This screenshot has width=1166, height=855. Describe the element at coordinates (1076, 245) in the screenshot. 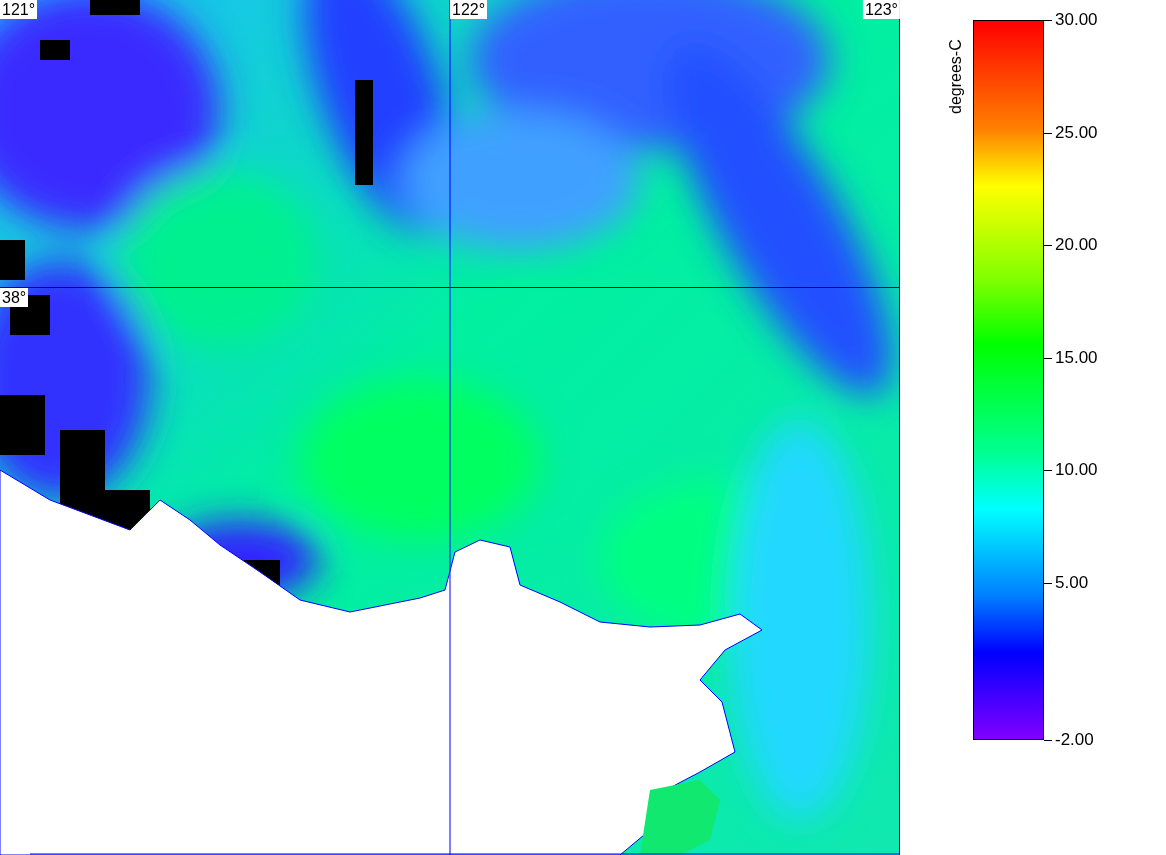

I see `tick-label: 20.00` at that location.